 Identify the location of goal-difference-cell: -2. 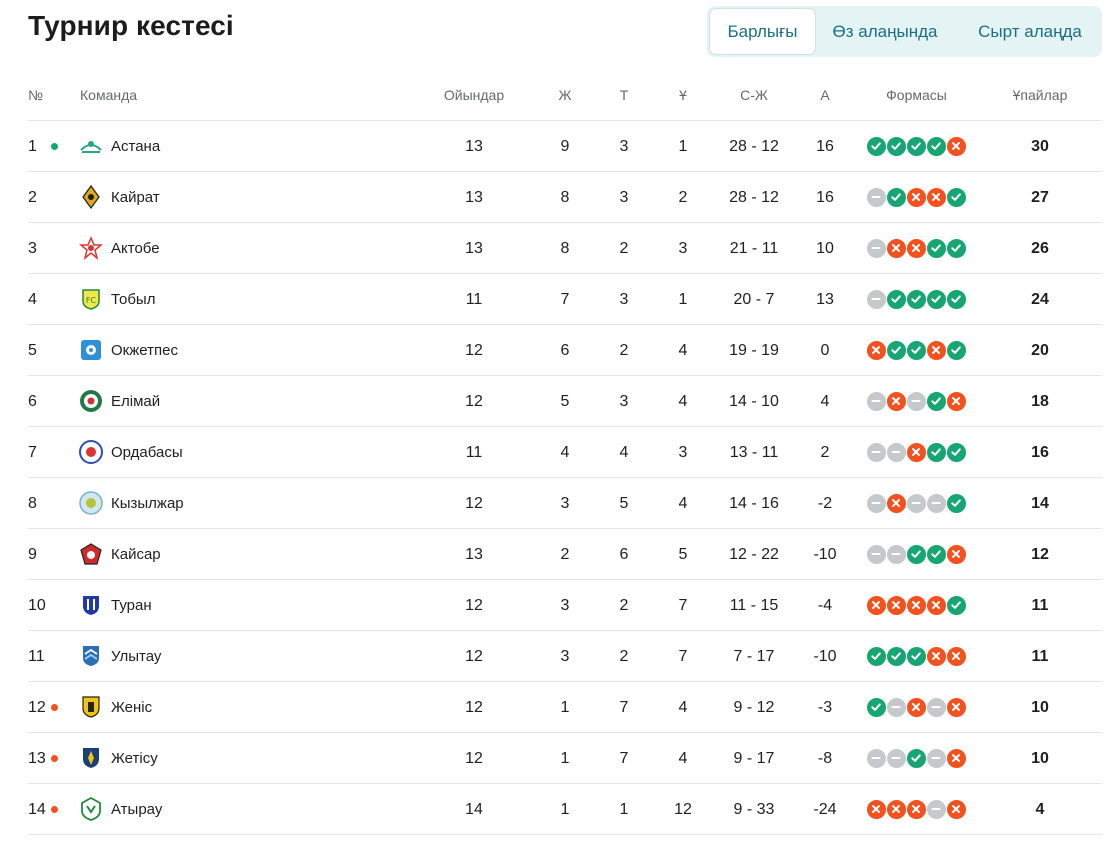
(825, 503).